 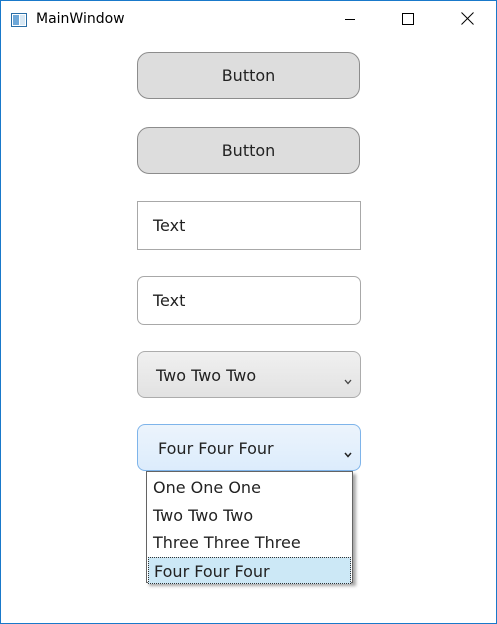 I want to click on title-bar: MainWindow, so click(x=248, y=19).